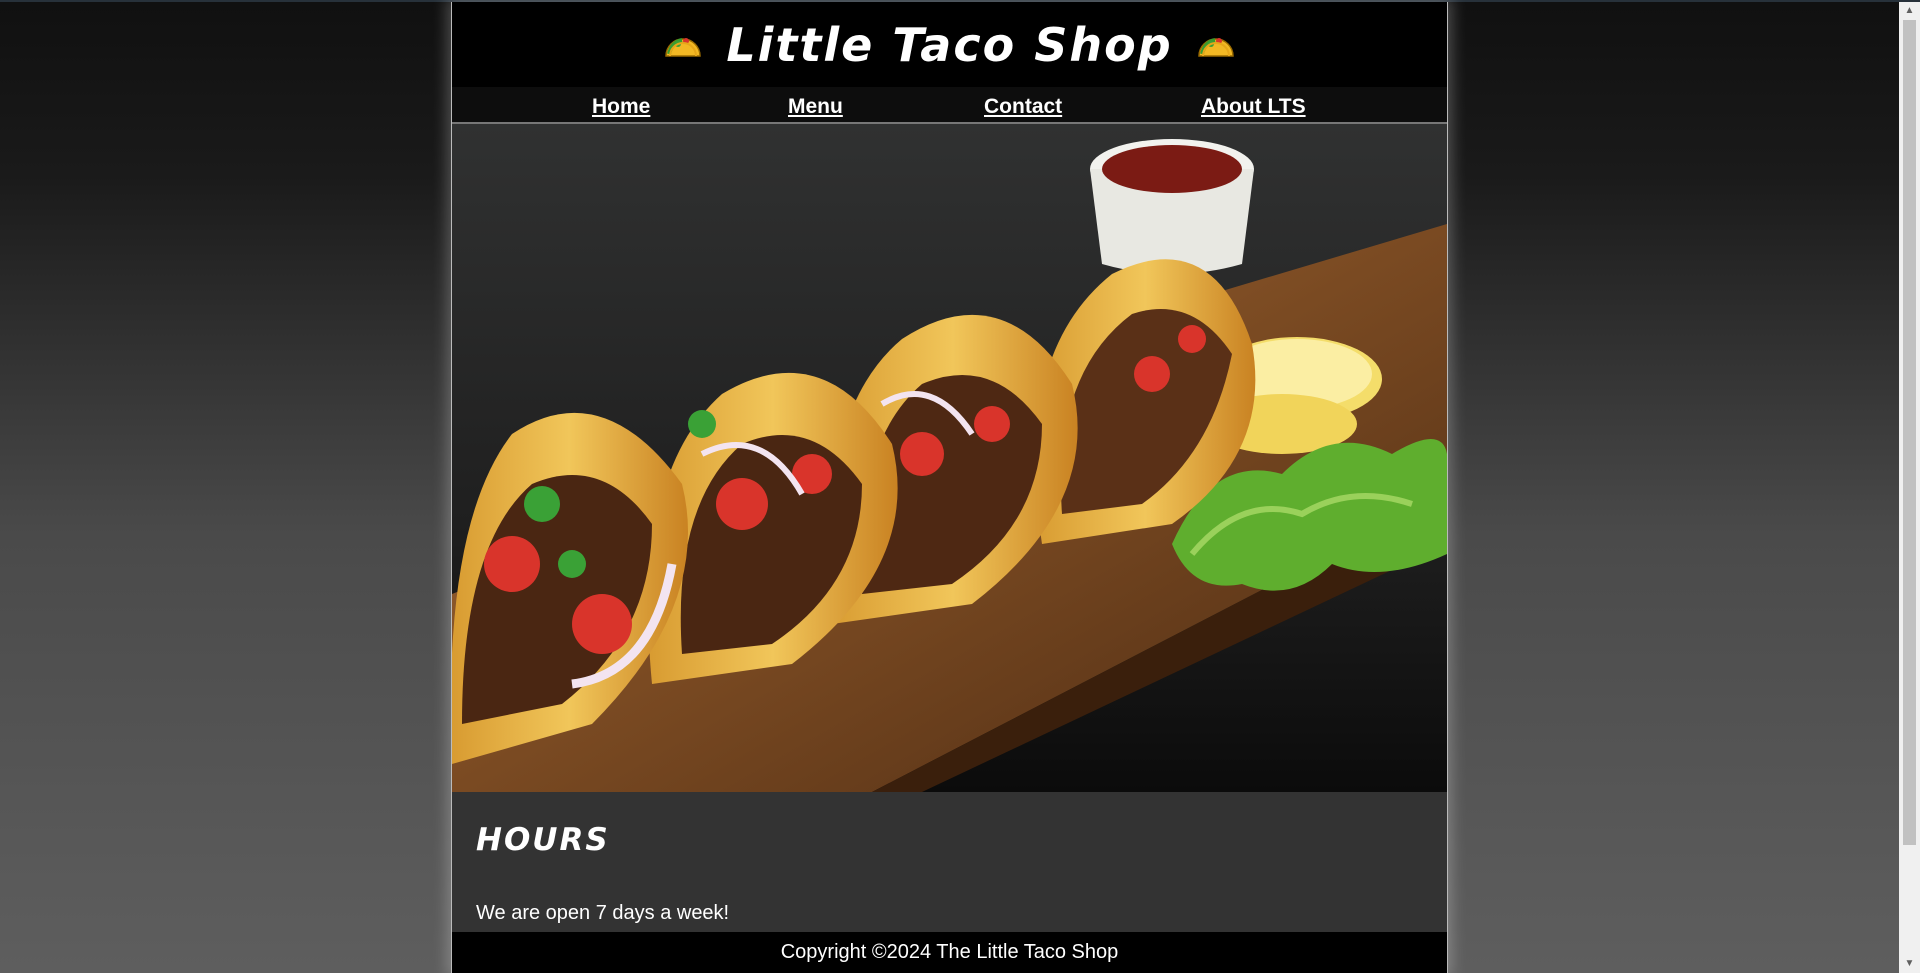 The width and height of the screenshot is (1920, 973). I want to click on nav-menu-link: Menu, so click(815, 107).